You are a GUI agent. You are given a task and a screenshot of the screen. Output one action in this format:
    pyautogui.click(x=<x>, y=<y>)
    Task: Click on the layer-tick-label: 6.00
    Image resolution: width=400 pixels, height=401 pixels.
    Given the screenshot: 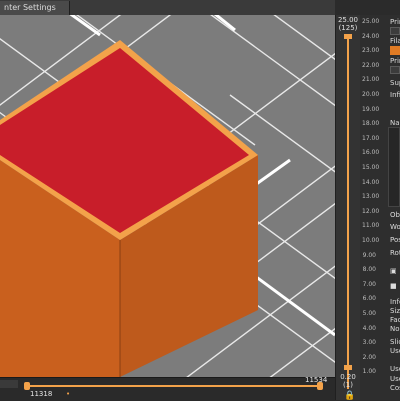 What is the action you would take?
    pyautogui.click(x=369, y=299)
    